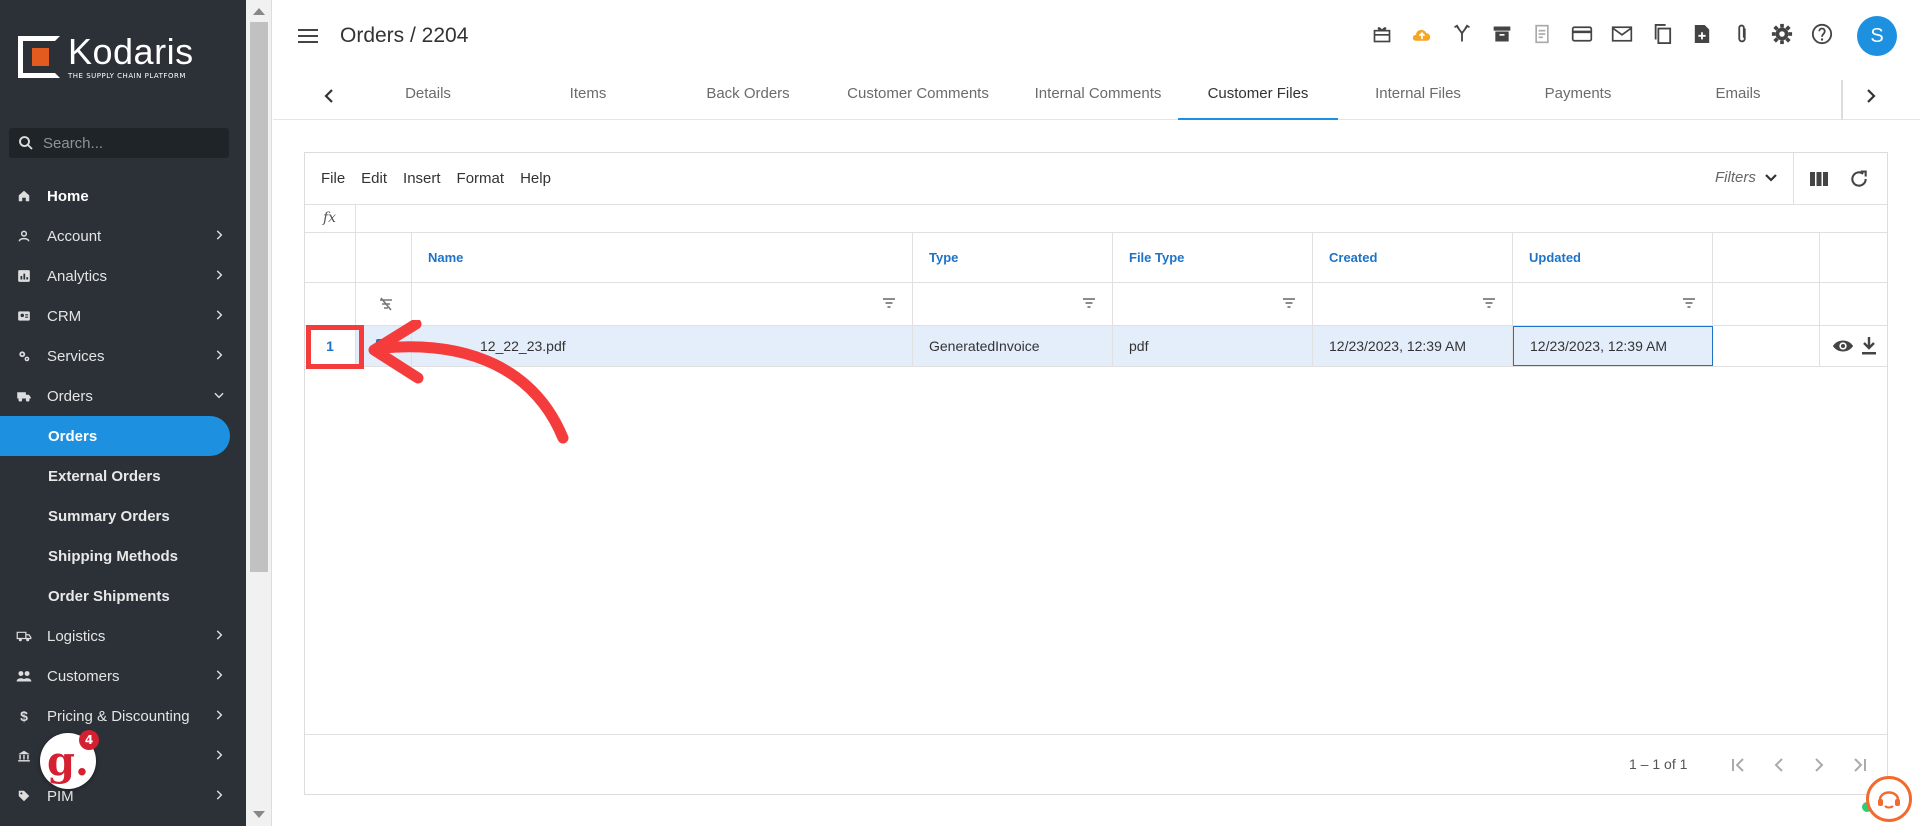  I want to click on tab-customer-files: Customer Files, so click(1258, 96).